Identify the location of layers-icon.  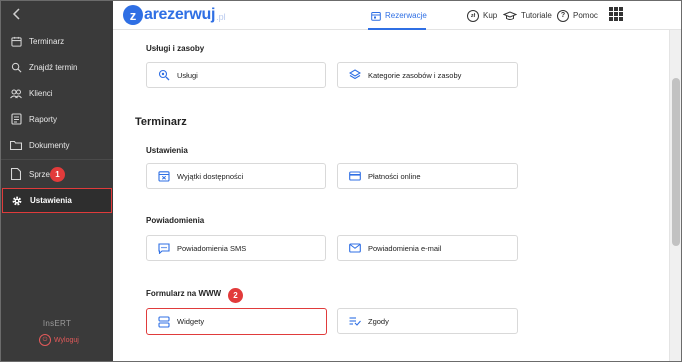
(355, 75).